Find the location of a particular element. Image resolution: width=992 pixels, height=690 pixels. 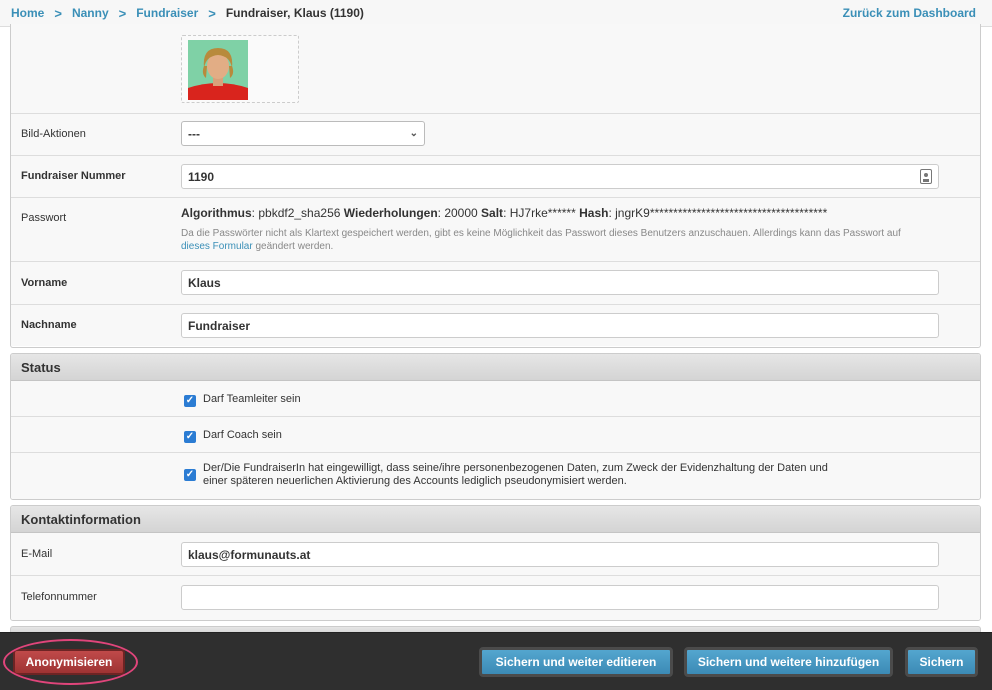

bild-aktionen-select: --- ⌄ is located at coordinates (303, 133).